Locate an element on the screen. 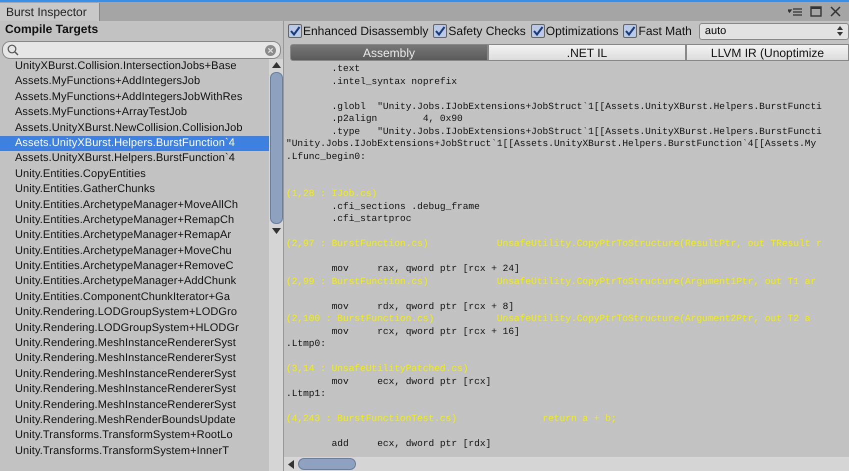 This screenshot has height=471, width=849. dropdown-arrows-icon is located at coordinates (840, 31).